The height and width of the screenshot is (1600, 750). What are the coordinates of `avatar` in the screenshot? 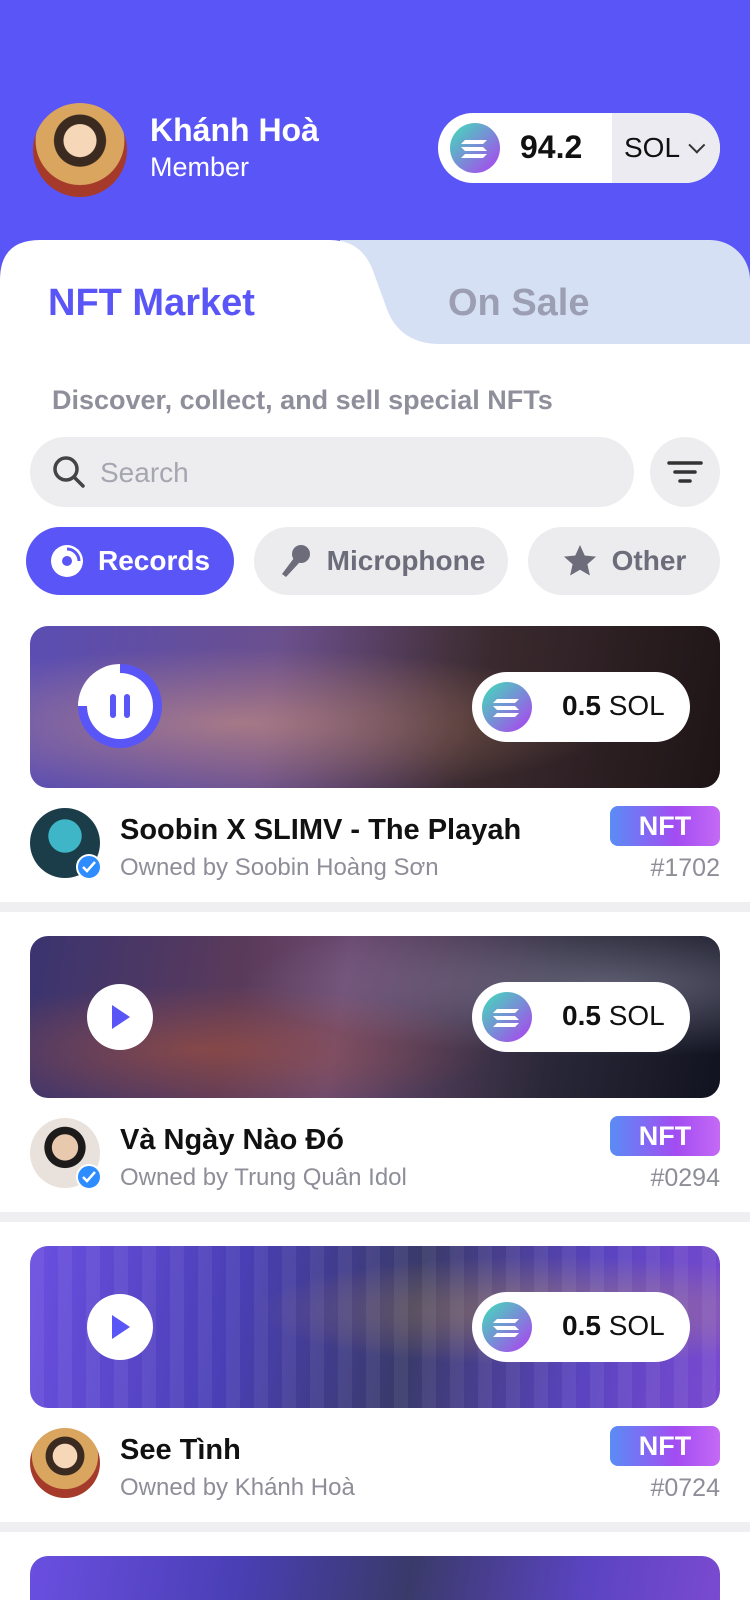 It's located at (80, 150).